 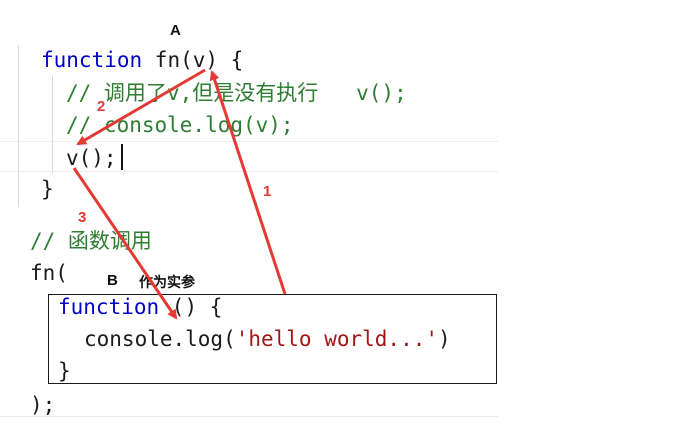 I want to click on code-line-fn-open: fn(, so click(x=49, y=273).